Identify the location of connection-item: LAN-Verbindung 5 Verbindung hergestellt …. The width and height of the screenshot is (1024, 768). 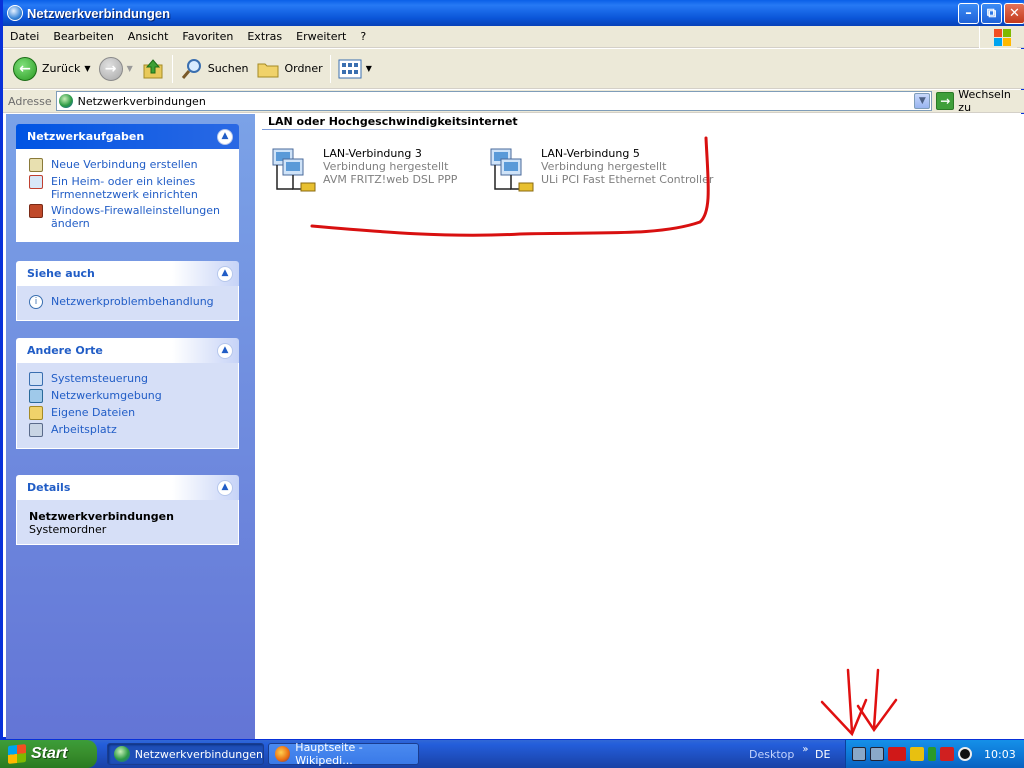
(600, 172).